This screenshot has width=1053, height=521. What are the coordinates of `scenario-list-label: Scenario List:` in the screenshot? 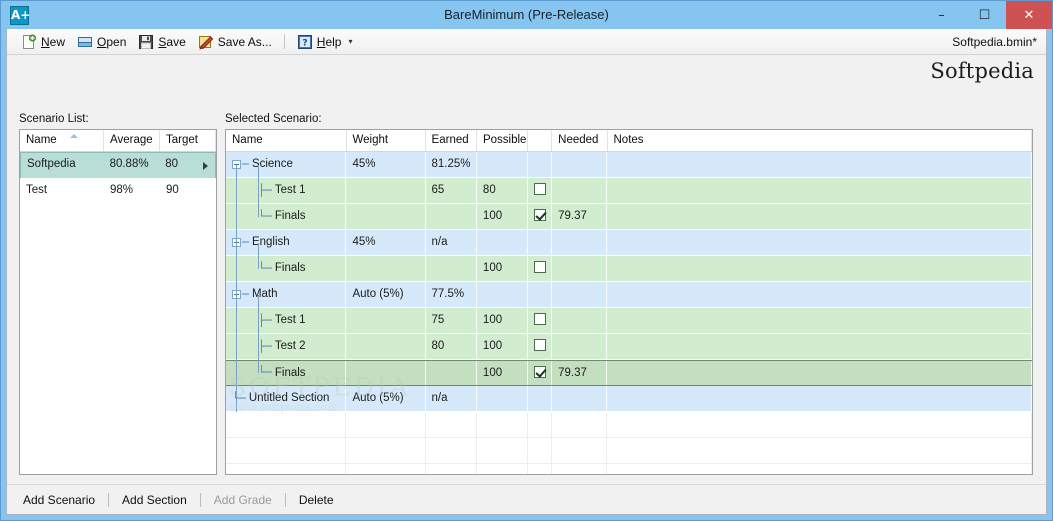 It's located at (54, 119).